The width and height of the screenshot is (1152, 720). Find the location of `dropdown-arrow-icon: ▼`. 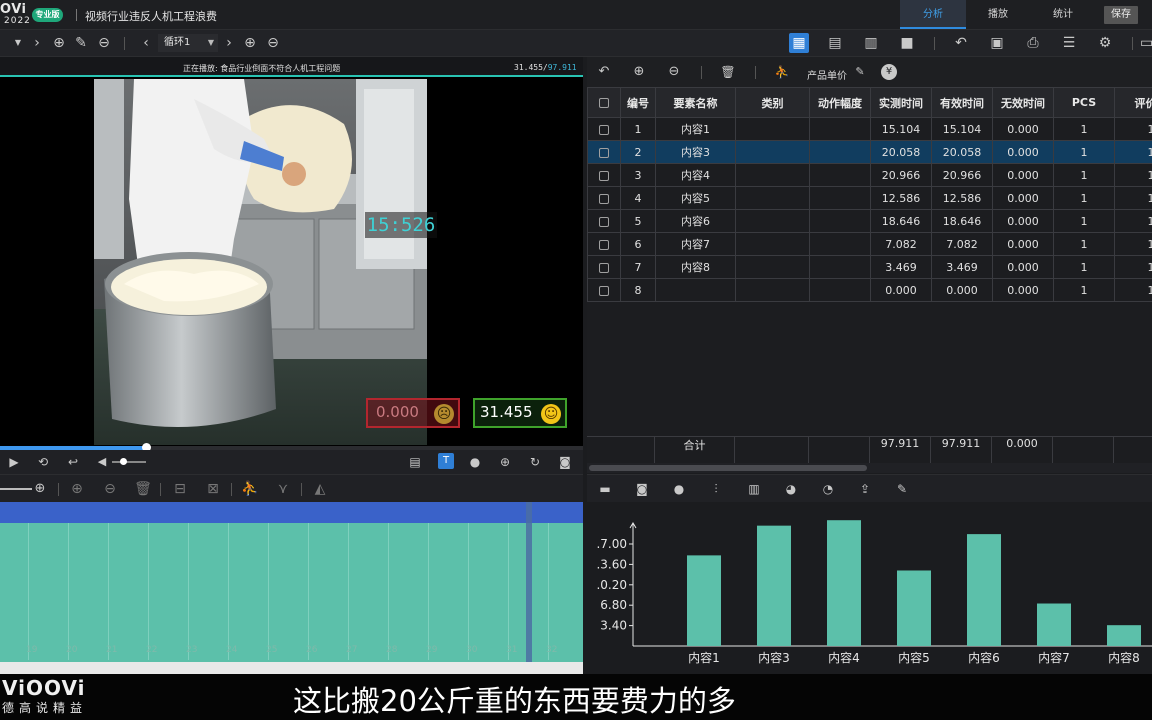

dropdown-arrow-icon: ▼ is located at coordinates (18, 43).